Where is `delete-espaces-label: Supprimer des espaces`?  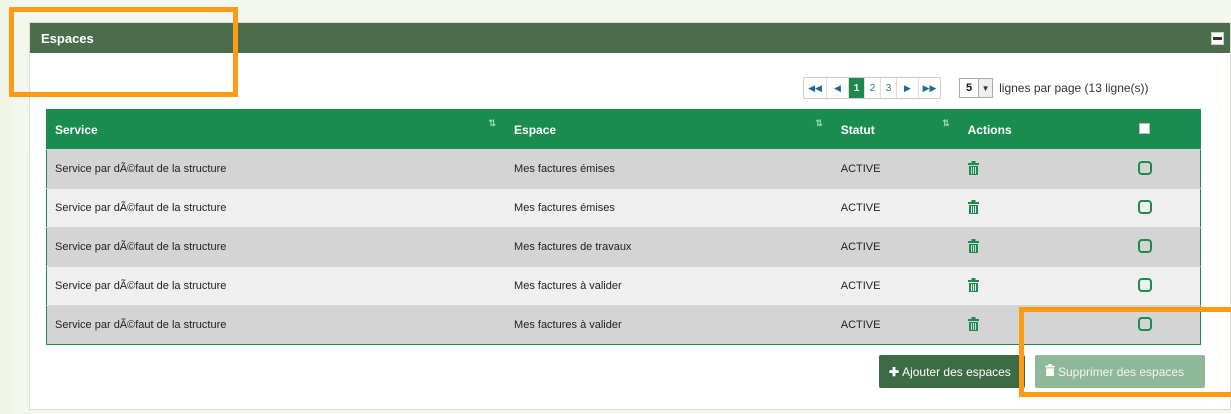 delete-espaces-label: Supprimer des espaces is located at coordinates (1121, 371).